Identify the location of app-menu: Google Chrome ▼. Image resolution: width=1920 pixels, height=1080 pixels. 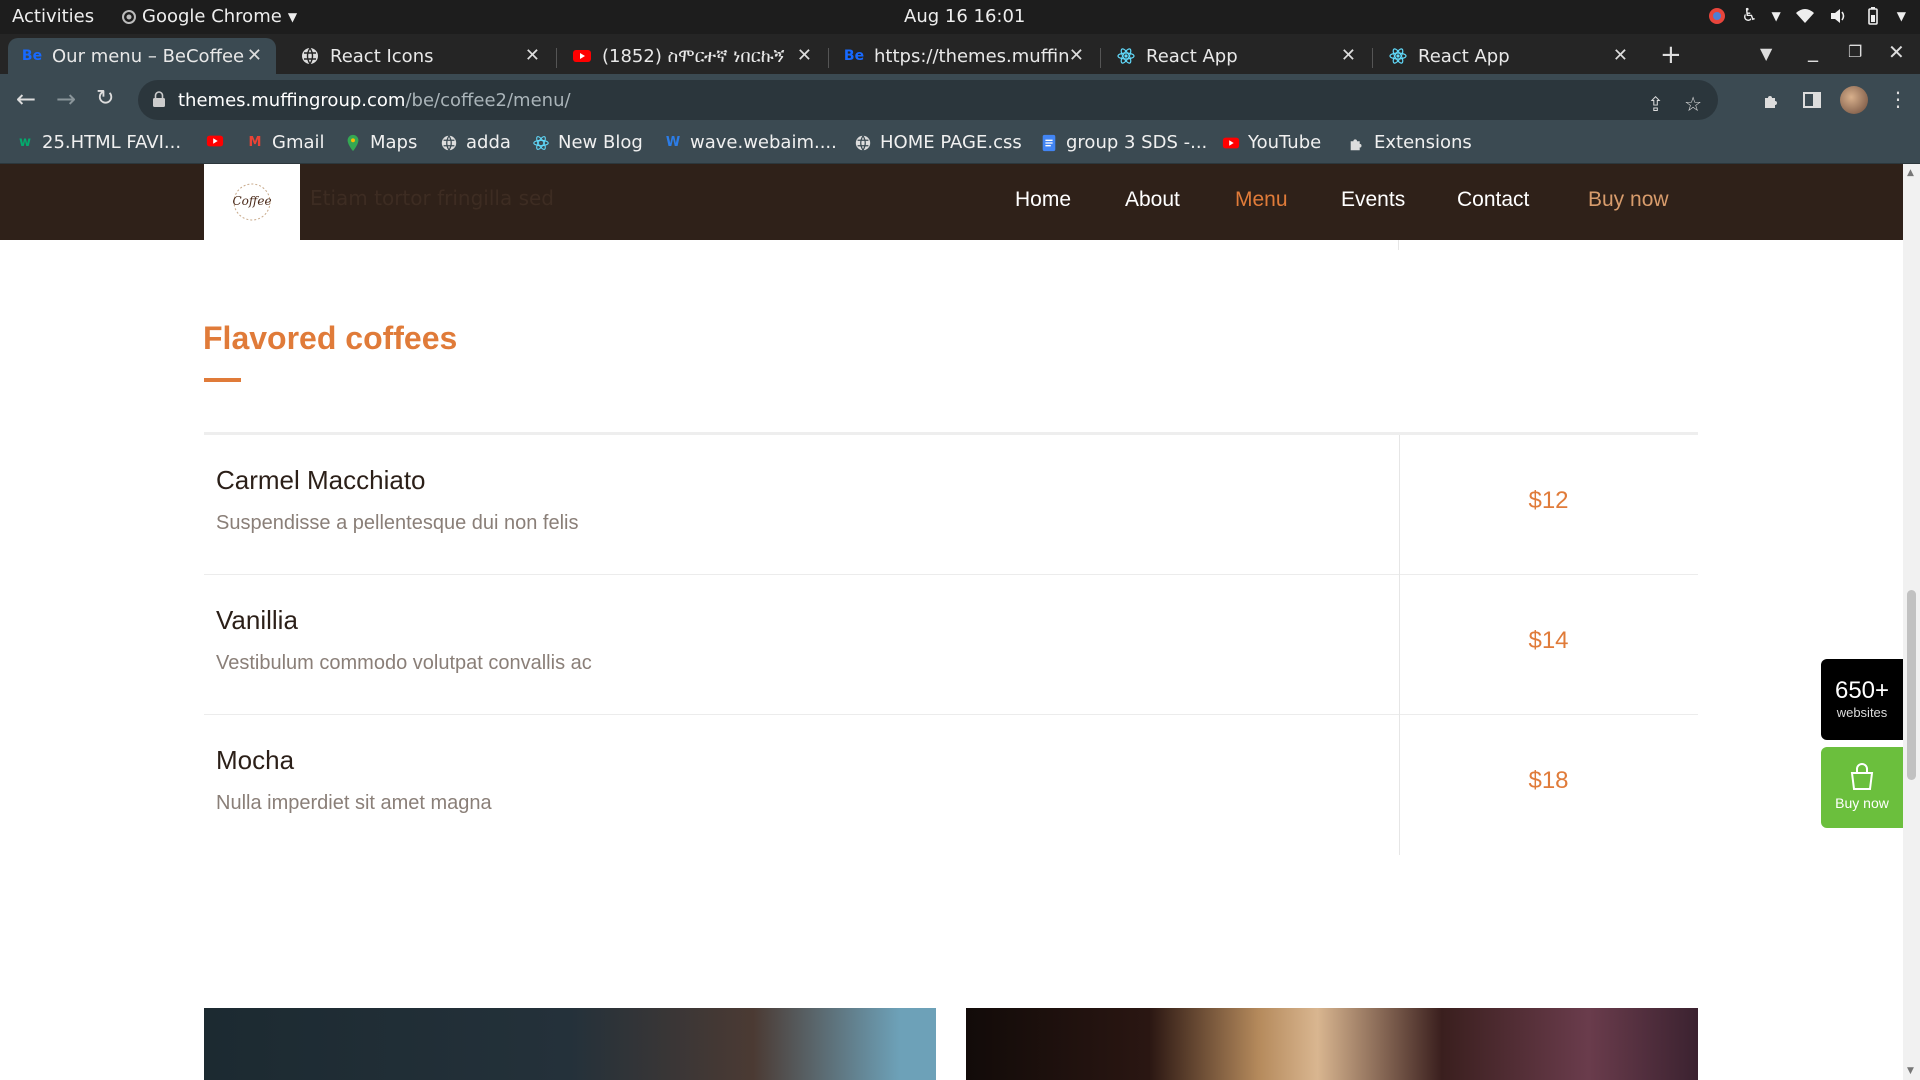
(209, 16).